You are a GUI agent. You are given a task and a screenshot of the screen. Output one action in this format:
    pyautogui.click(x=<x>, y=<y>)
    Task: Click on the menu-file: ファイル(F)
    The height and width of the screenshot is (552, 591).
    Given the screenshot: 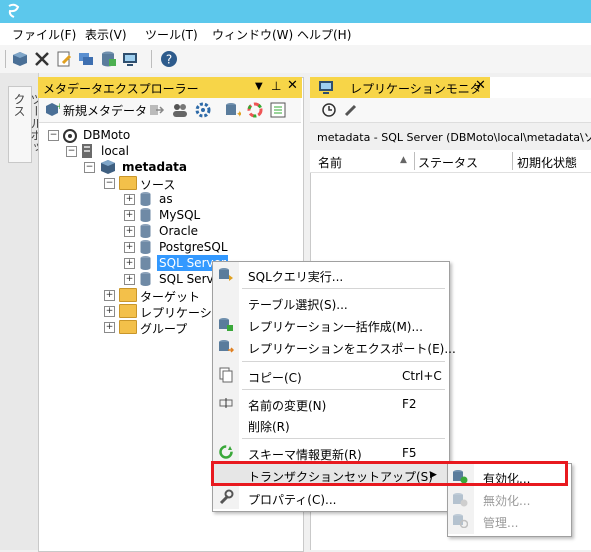 What is the action you would take?
    pyautogui.click(x=44, y=34)
    